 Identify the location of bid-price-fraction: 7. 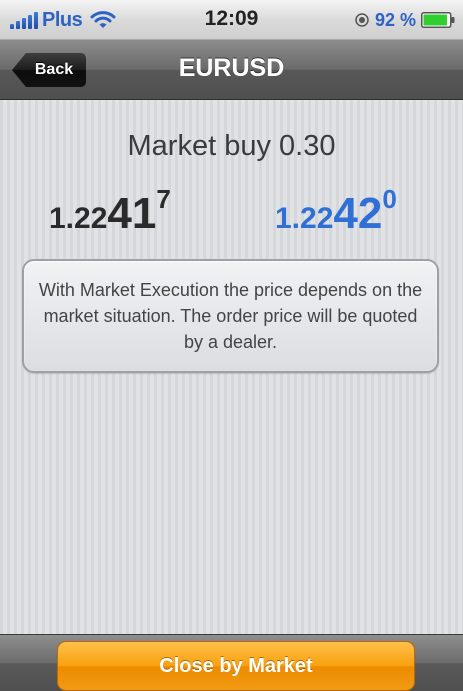
(163, 199).